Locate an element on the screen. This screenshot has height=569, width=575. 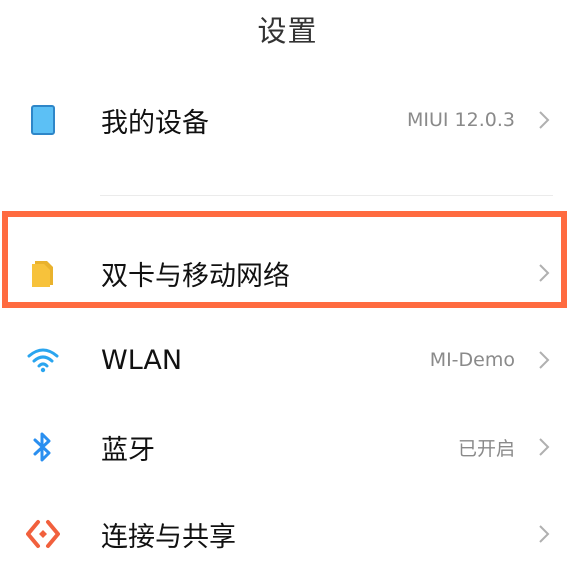
settings-item-label: 连接与共享 is located at coordinates (168, 537).